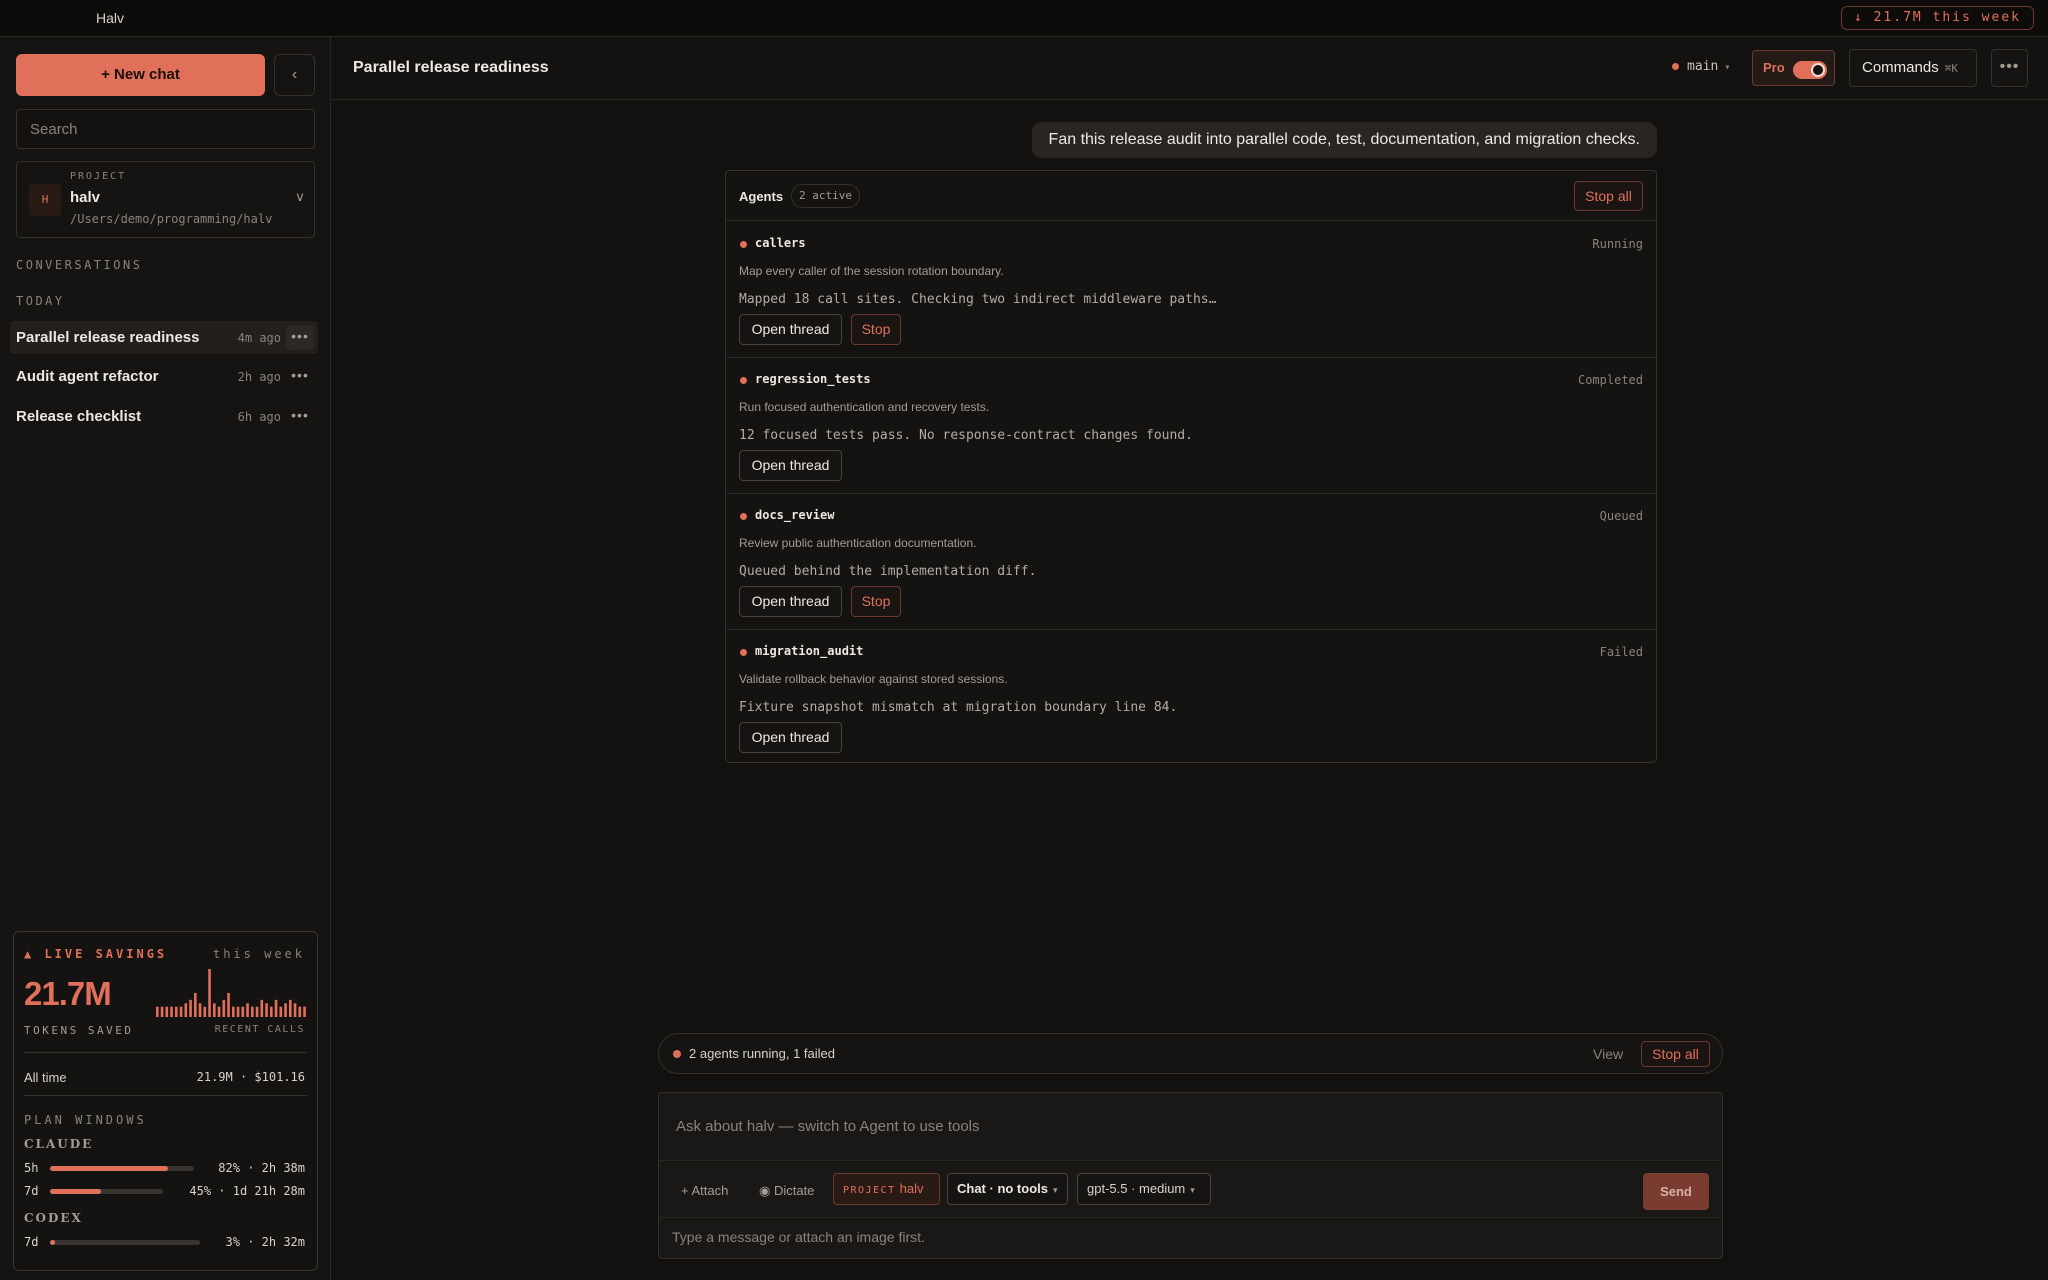 This screenshot has width=2048, height=1280. I want to click on pro-label: Pro, so click(1774, 67).